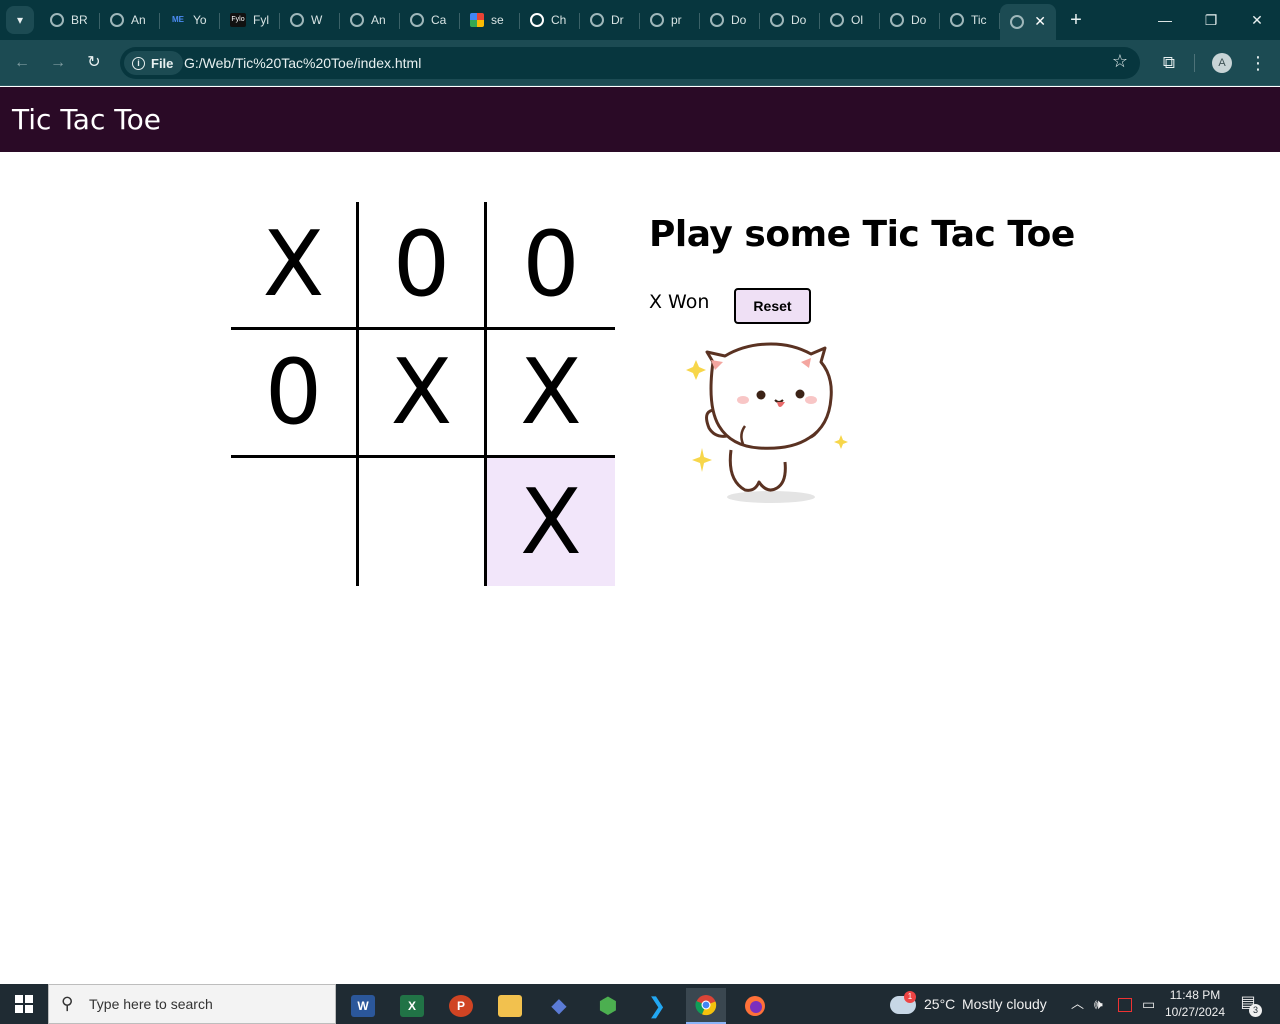  What do you see at coordinates (497, 20) in the screenshot?
I see `tab-label: se` at bounding box center [497, 20].